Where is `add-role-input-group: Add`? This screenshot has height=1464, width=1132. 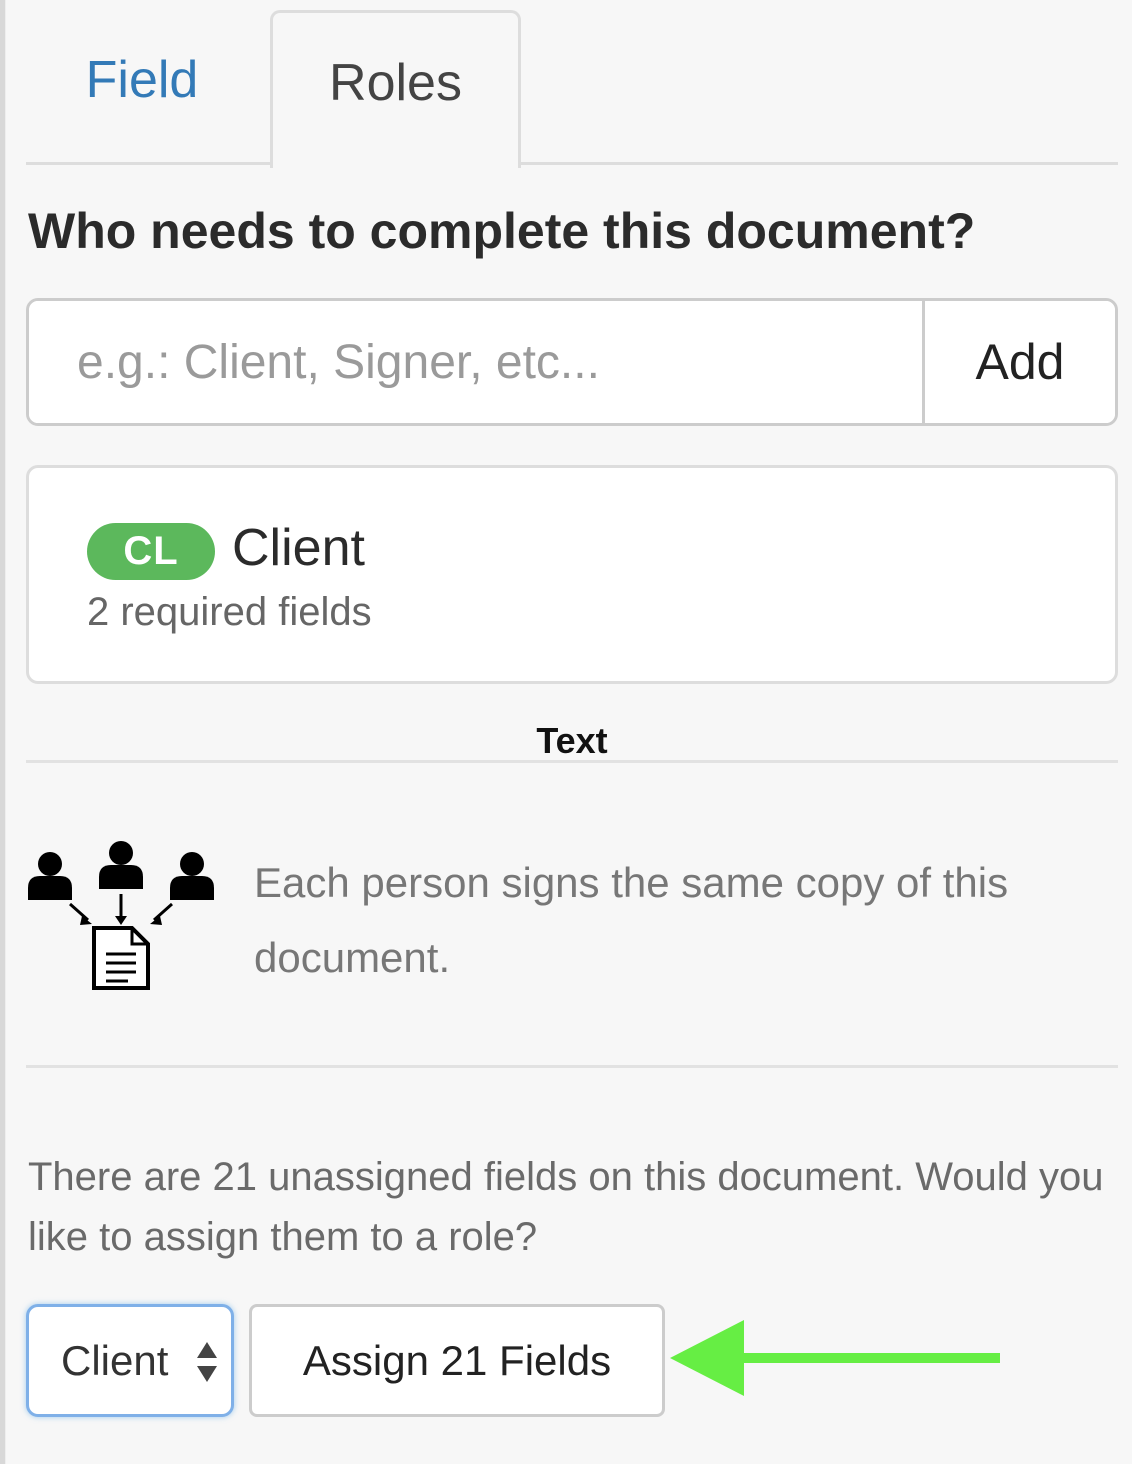 add-role-input-group: Add is located at coordinates (572, 362).